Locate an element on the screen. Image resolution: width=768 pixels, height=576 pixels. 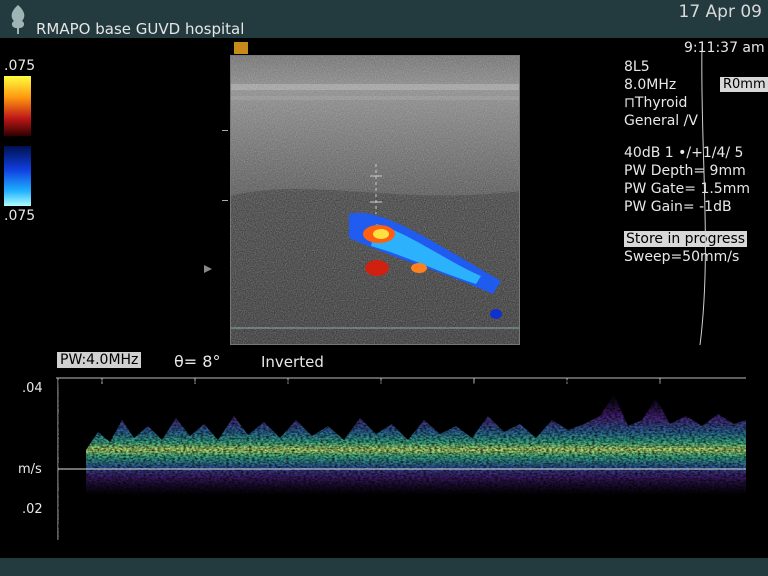
velocity-axis-unit: m/s is located at coordinates (30, 469).